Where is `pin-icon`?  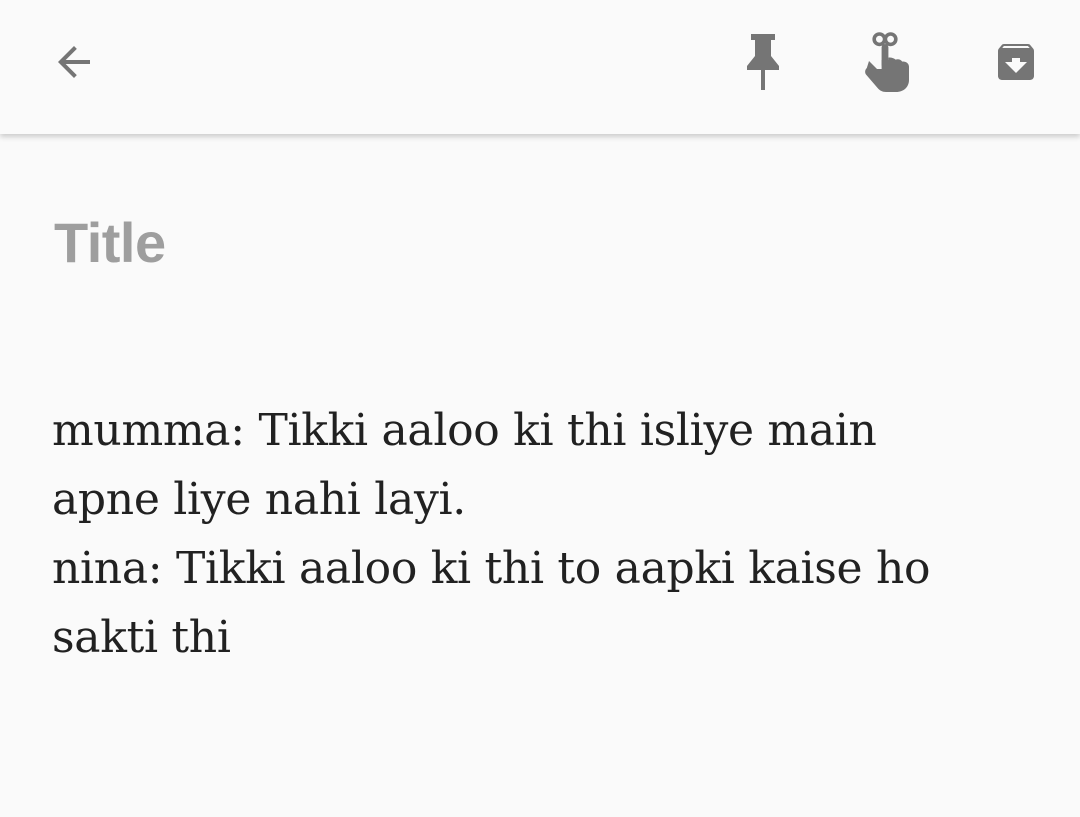 pin-icon is located at coordinates (763, 62).